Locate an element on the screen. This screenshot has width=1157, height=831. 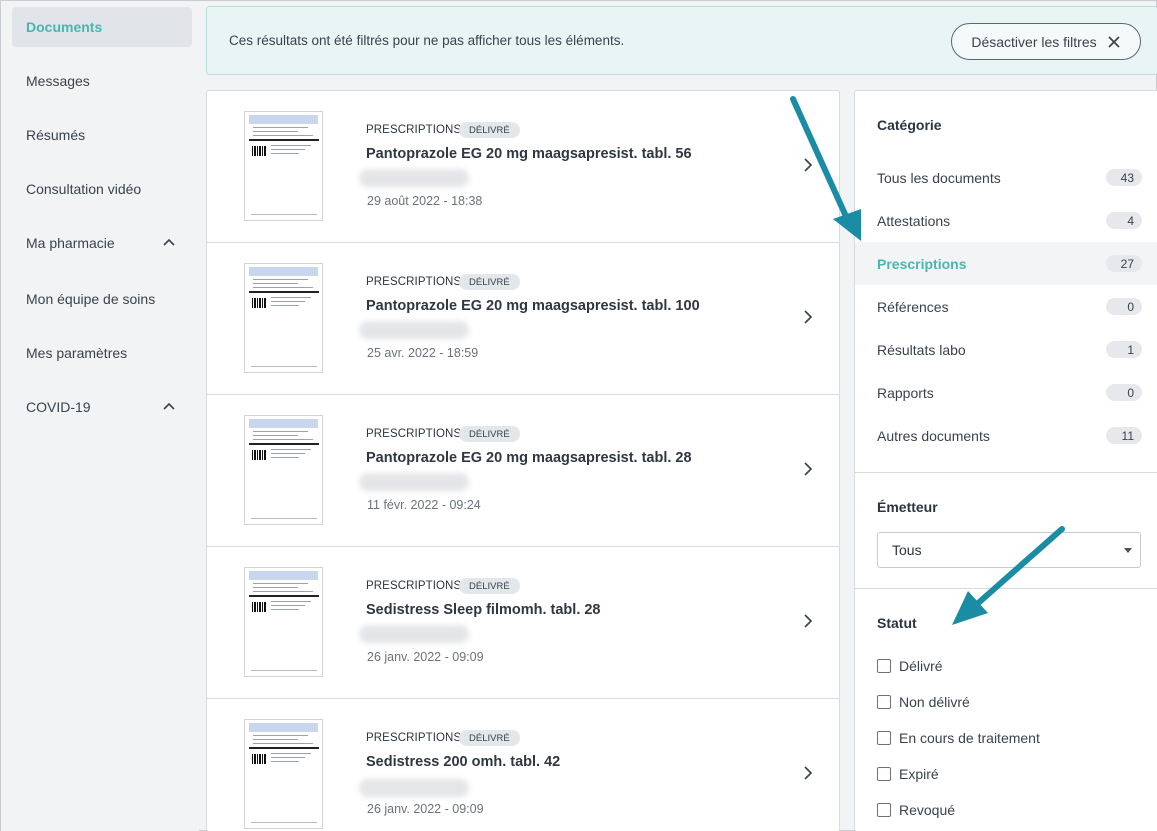
category-label: Références is located at coordinates (913, 306).